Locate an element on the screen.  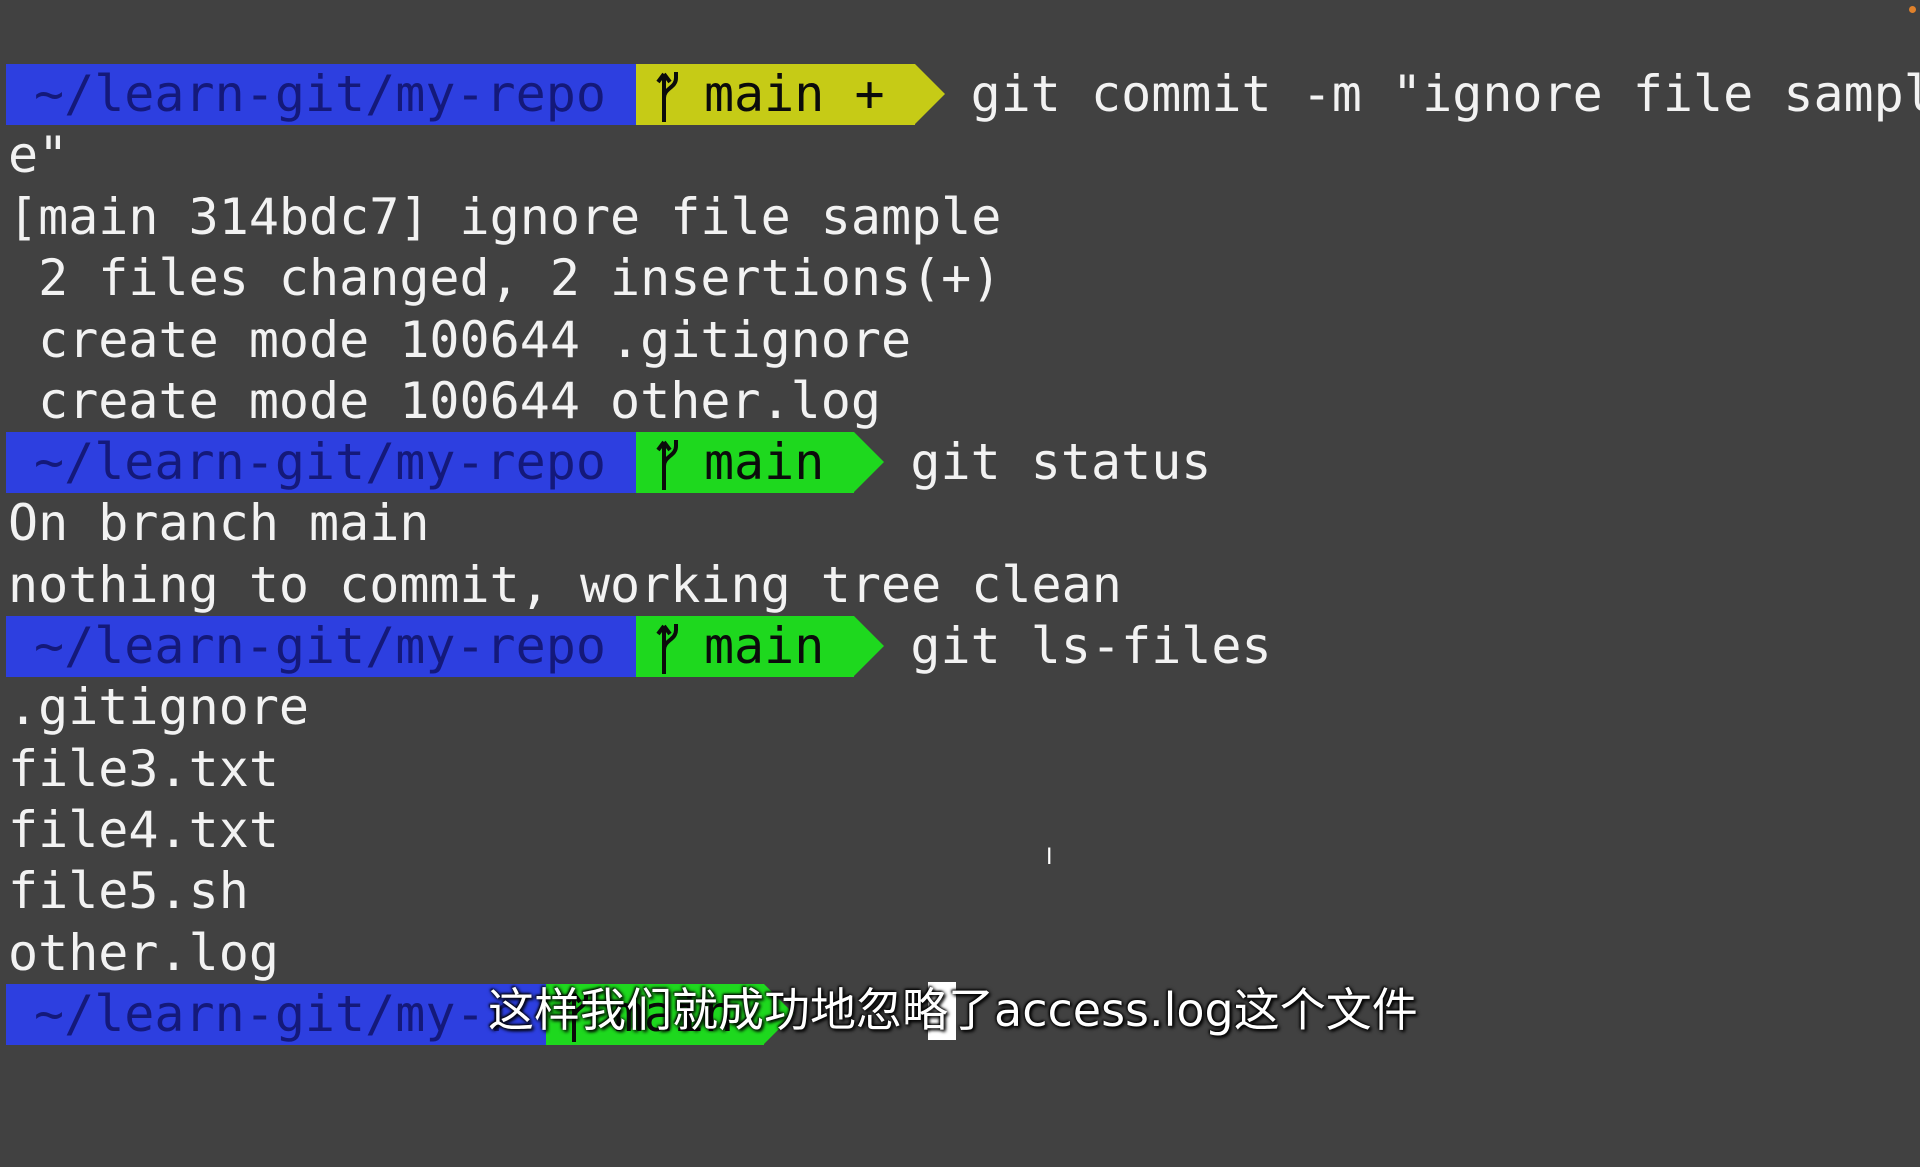
prompt-line: ~/learn-git/my-repo main git status is located at coordinates (608, 462).